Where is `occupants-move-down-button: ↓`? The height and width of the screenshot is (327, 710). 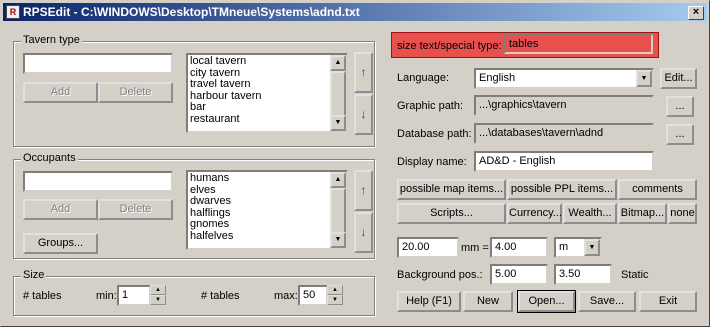 occupants-move-down-button: ↓ is located at coordinates (363, 232).